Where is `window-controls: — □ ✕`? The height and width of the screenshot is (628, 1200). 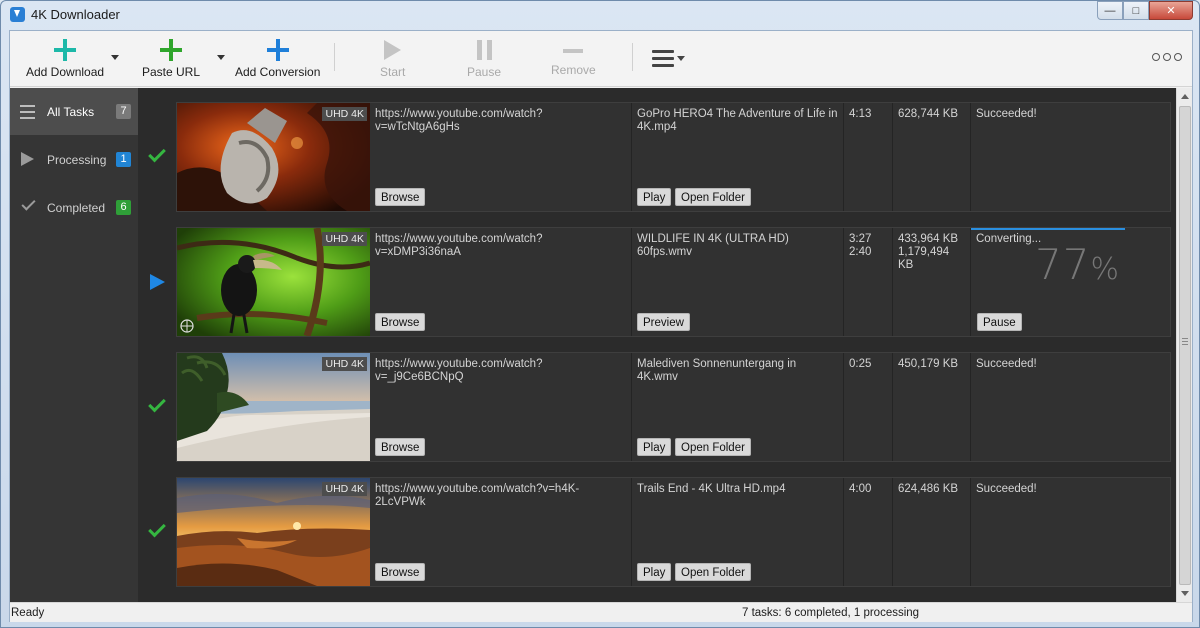 window-controls: — □ ✕ is located at coordinates (1145, 10).